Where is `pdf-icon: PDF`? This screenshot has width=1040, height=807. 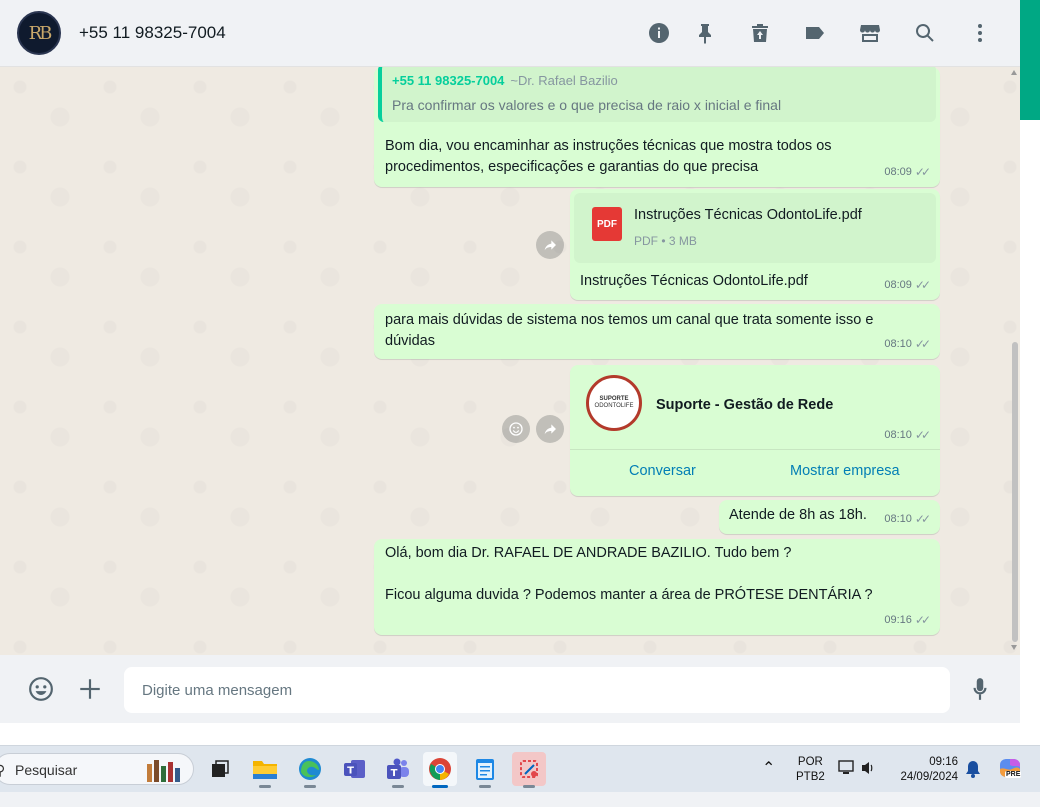 pdf-icon: PDF is located at coordinates (607, 224).